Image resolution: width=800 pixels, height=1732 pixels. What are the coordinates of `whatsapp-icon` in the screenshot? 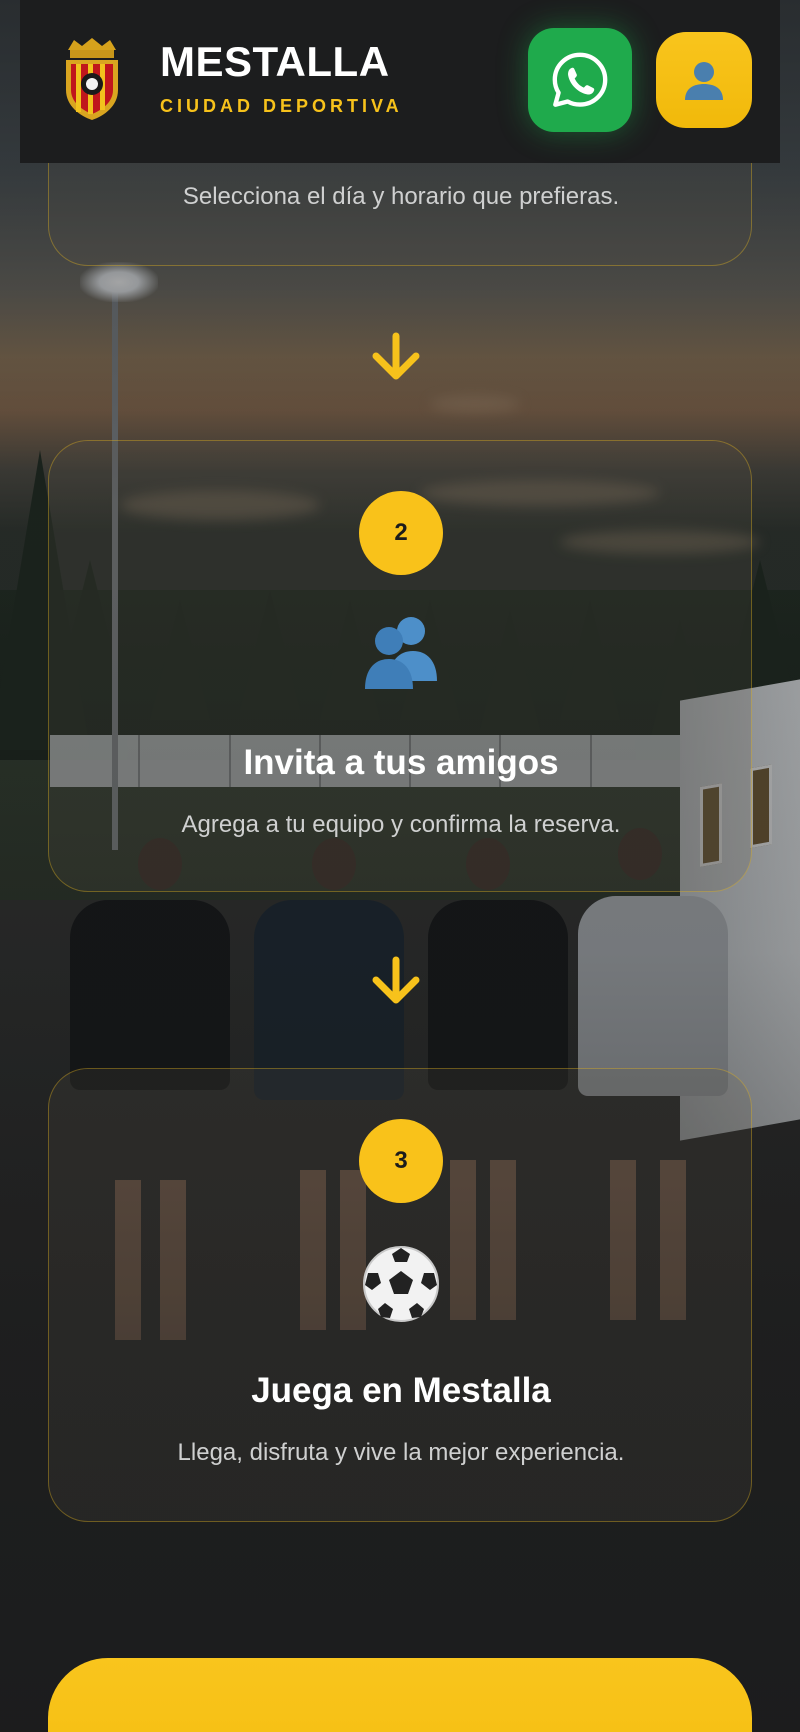 It's located at (580, 79).